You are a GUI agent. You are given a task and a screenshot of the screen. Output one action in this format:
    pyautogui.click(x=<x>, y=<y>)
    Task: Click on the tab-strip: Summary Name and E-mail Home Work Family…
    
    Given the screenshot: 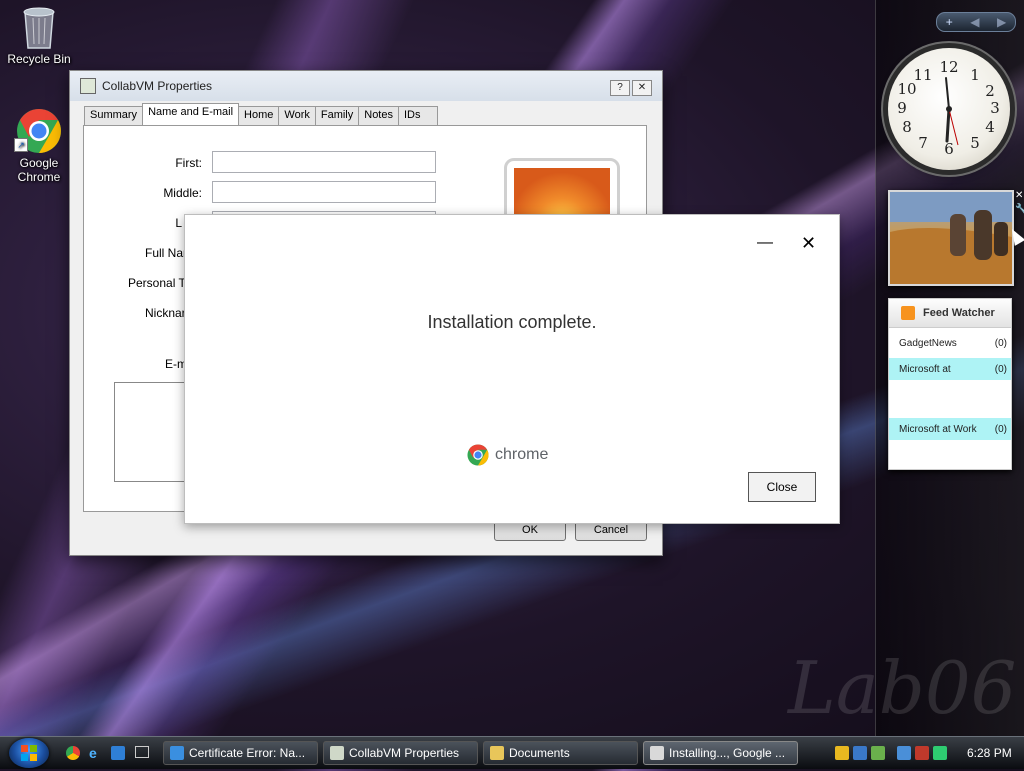 What is the action you would take?
    pyautogui.click(x=261, y=114)
    